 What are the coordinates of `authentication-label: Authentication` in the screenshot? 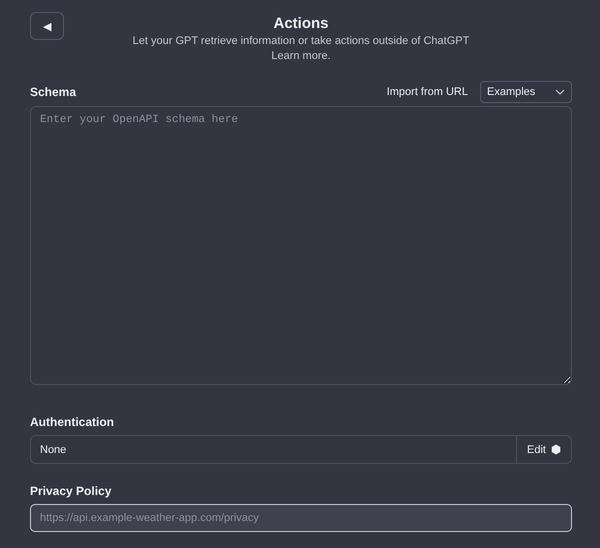 It's located at (72, 422).